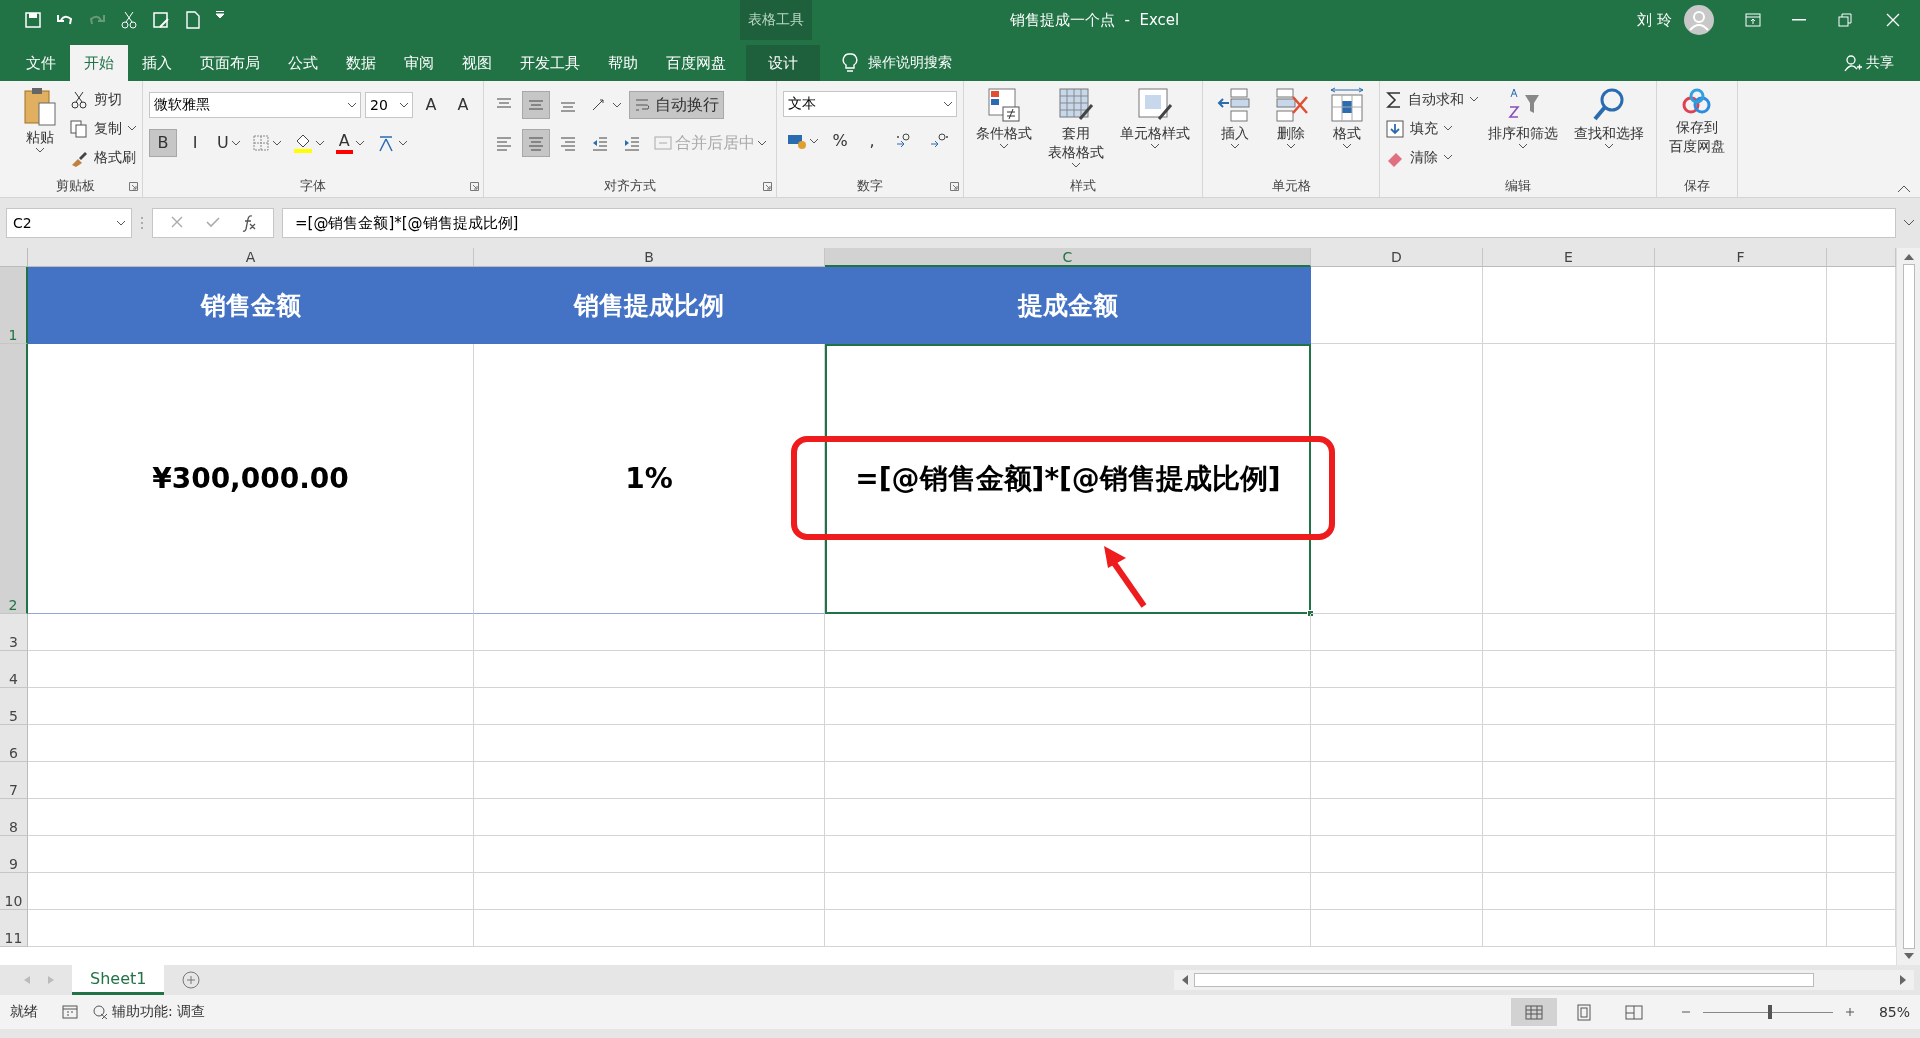 The image size is (1920, 1038). Describe the element at coordinates (1235, 118) in the screenshot. I see `ribbon-button: 插入` at that location.